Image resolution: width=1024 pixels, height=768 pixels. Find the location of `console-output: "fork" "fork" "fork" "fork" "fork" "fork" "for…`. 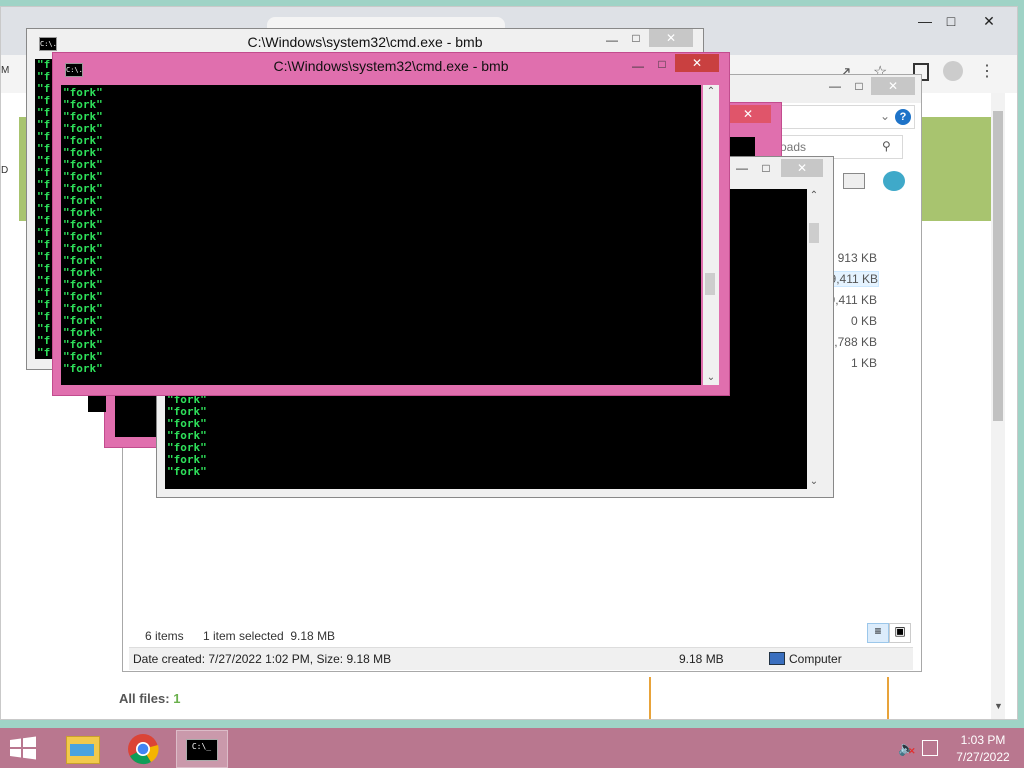

console-output: "fork" "fork" "fork" "fork" "fork" "fork" "for… is located at coordinates (187, 436).